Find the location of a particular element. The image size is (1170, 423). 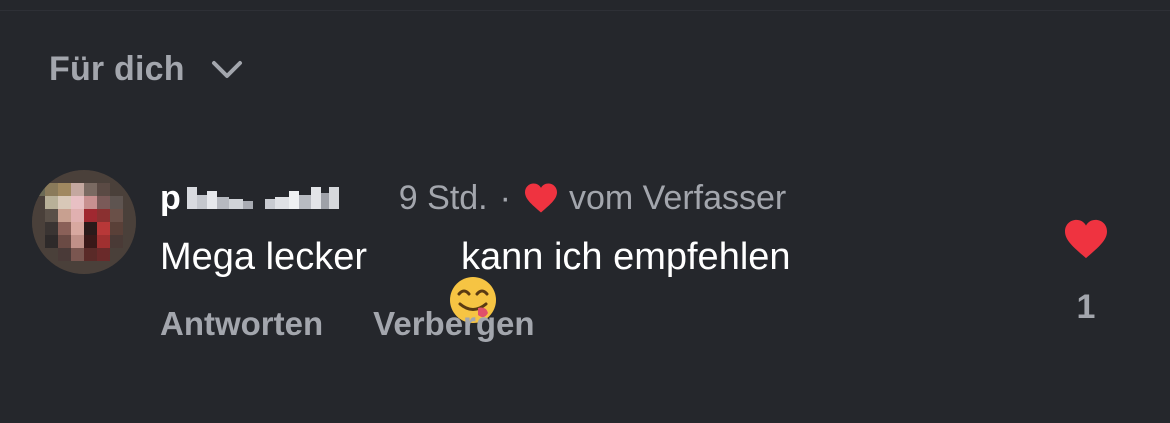

comment-text-part-2: kann ich empfehlen is located at coordinates (625, 256).